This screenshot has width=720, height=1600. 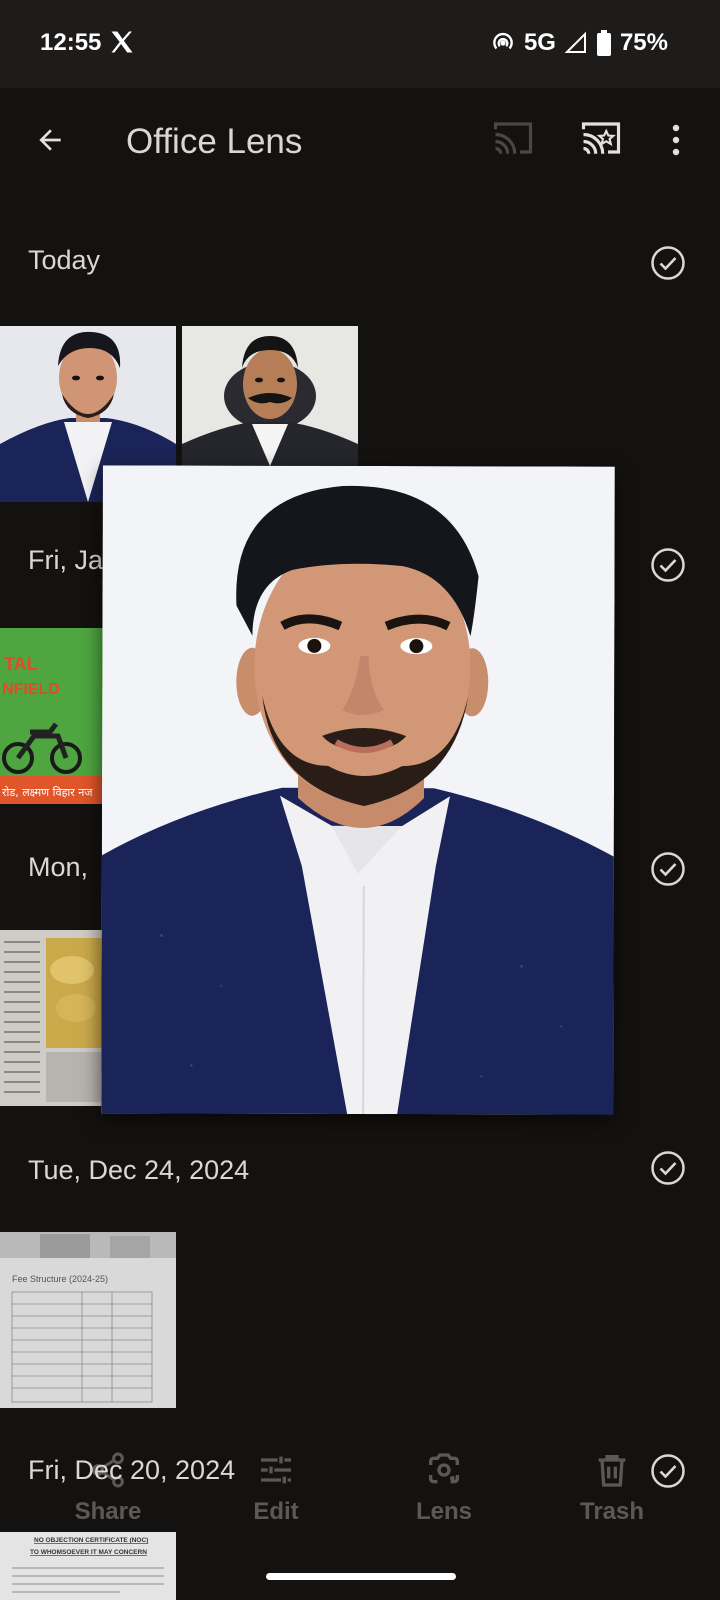 What do you see at coordinates (612, 1488) in the screenshot?
I see `trash-button: Trash` at bounding box center [612, 1488].